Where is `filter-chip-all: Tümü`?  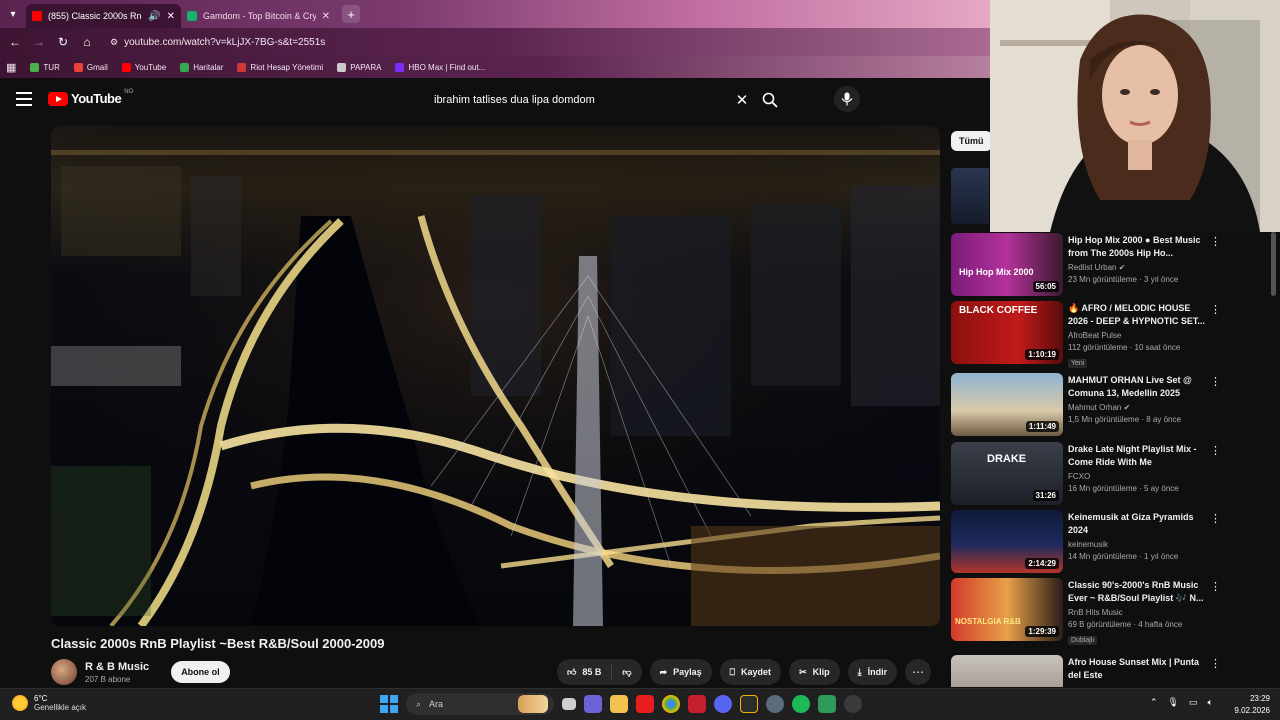 filter-chip-all: Tümü is located at coordinates (971, 141).